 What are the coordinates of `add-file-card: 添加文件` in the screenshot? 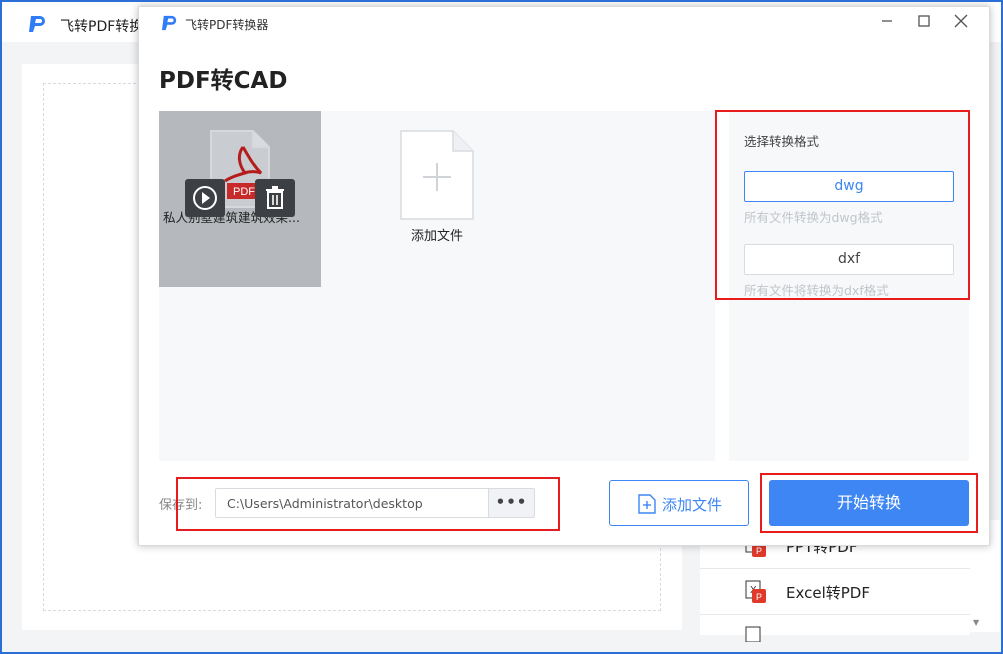 It's located at (437, 186).